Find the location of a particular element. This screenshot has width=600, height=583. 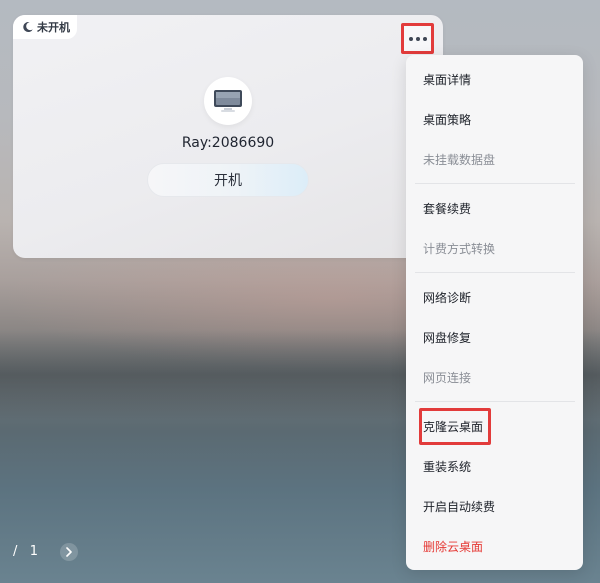

next-page-button is located at coordinates (69, 552).